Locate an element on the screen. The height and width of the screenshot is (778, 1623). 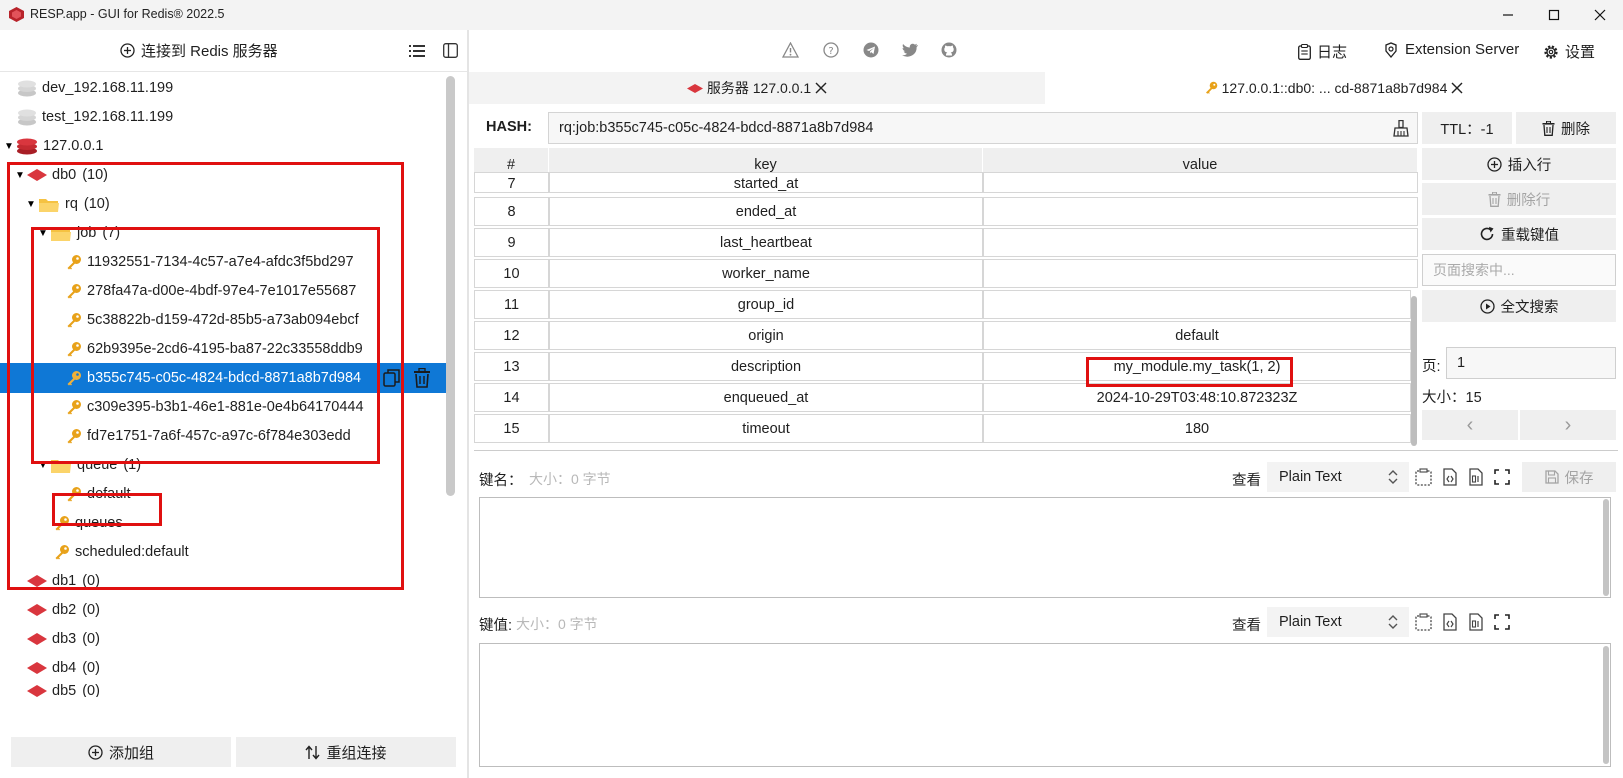
updown-chevron-icon is located at coordinates (1393, 622).